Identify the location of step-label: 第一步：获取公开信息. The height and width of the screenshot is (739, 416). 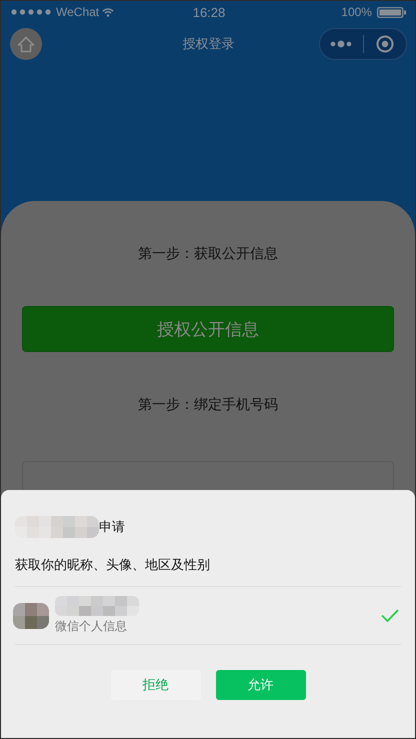
(208, 254).